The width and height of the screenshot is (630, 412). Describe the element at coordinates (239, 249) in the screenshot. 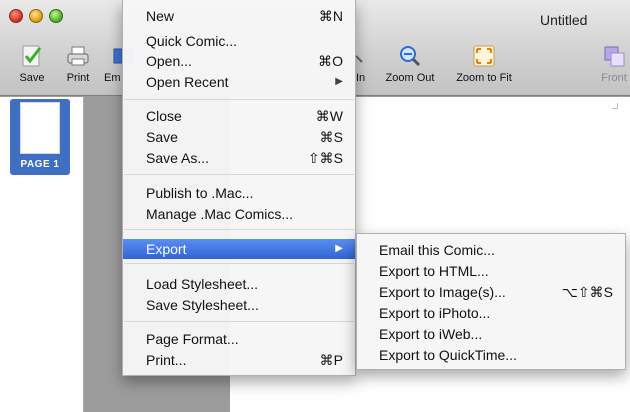

I see `menu-item-export: Export ▶` at that location.